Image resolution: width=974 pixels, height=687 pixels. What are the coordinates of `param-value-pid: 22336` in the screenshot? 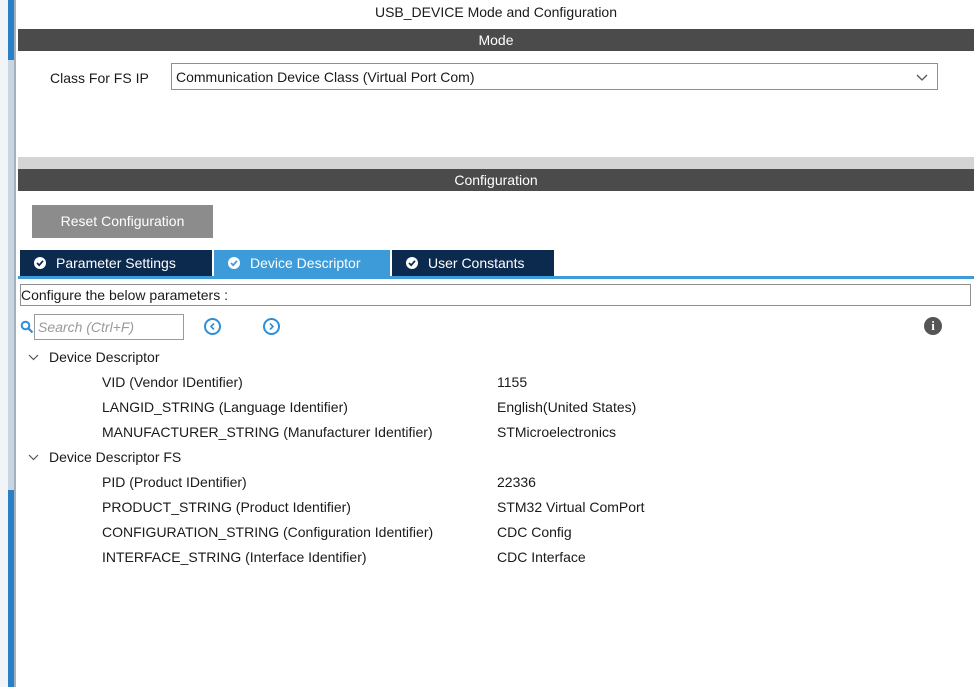 It's located at (516, 482).